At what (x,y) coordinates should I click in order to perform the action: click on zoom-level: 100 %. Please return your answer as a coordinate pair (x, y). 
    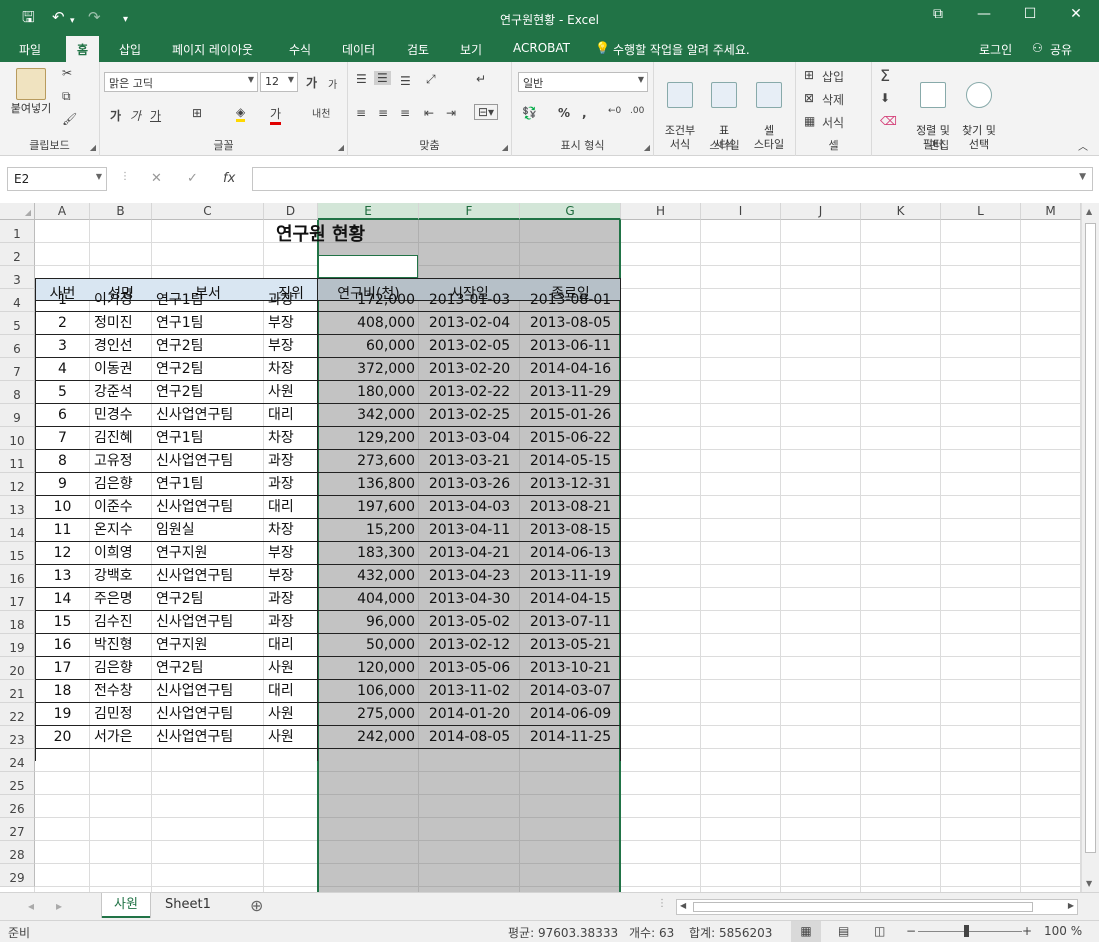
    Looking at the image, I should click on (1063, 931).